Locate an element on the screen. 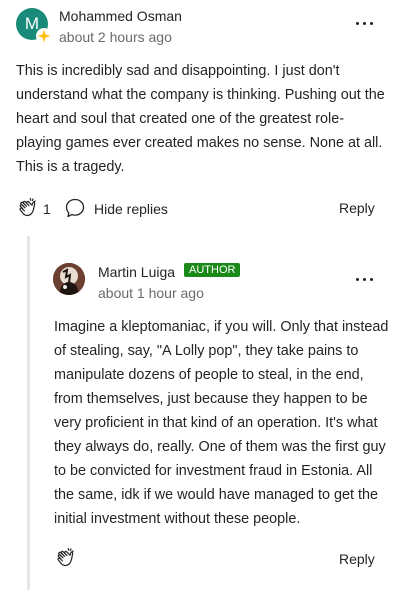 The height and width of the screenshot is (606, 403). reply-button: Reply is located at coordinates (357, 208).